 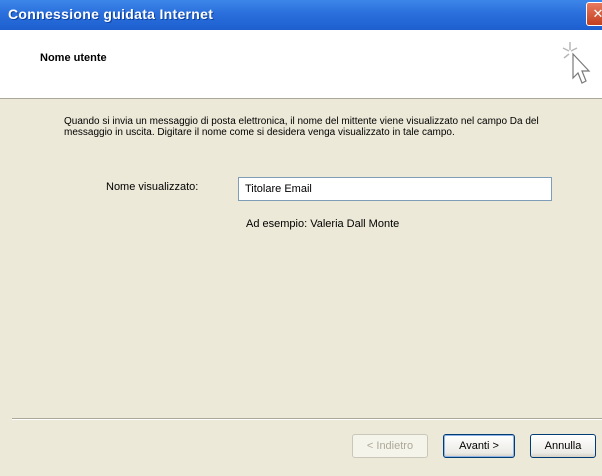 I want to click on wizard-header: Nome utente, so click(x=301, y=64).